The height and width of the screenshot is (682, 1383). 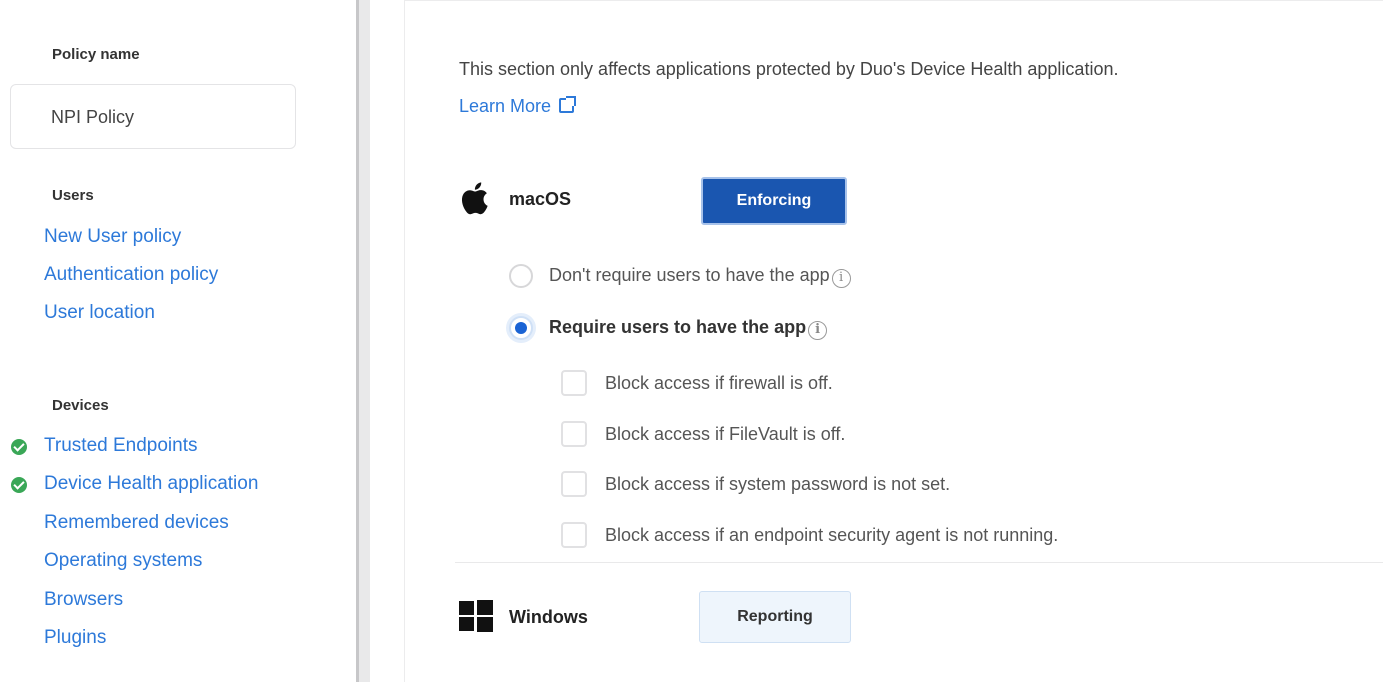 What do you see at coordinates (474, 198) in the screenshot?
I see `apple-icon` at bounding box center [474, 198].